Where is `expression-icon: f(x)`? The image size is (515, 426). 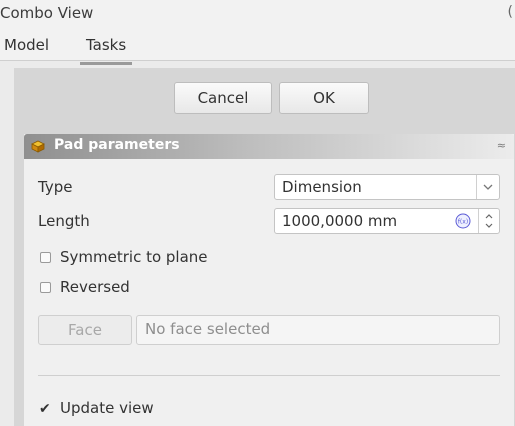 expression-icon: f(x) is located at coordinates (463, 221).